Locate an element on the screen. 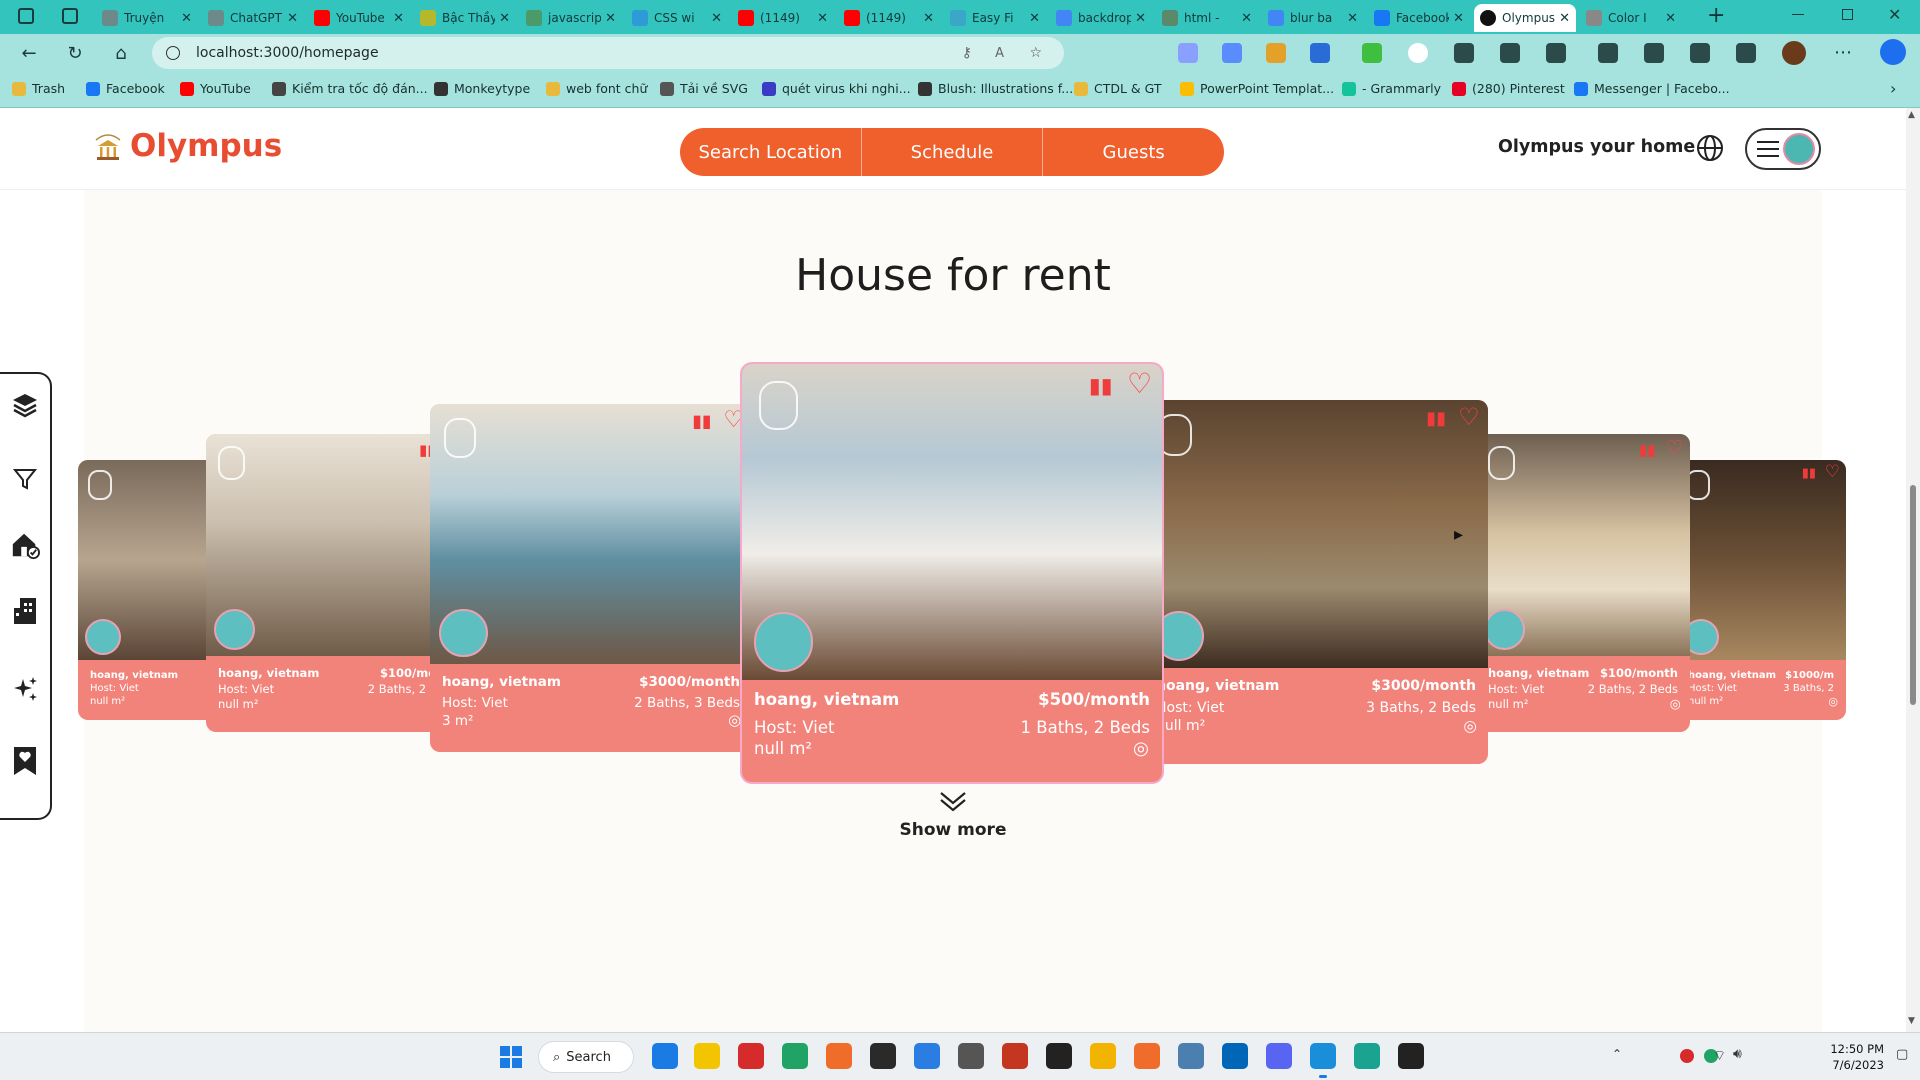  tray-chevron-icon: ⌃ is located at coordinates (1617, 1054).